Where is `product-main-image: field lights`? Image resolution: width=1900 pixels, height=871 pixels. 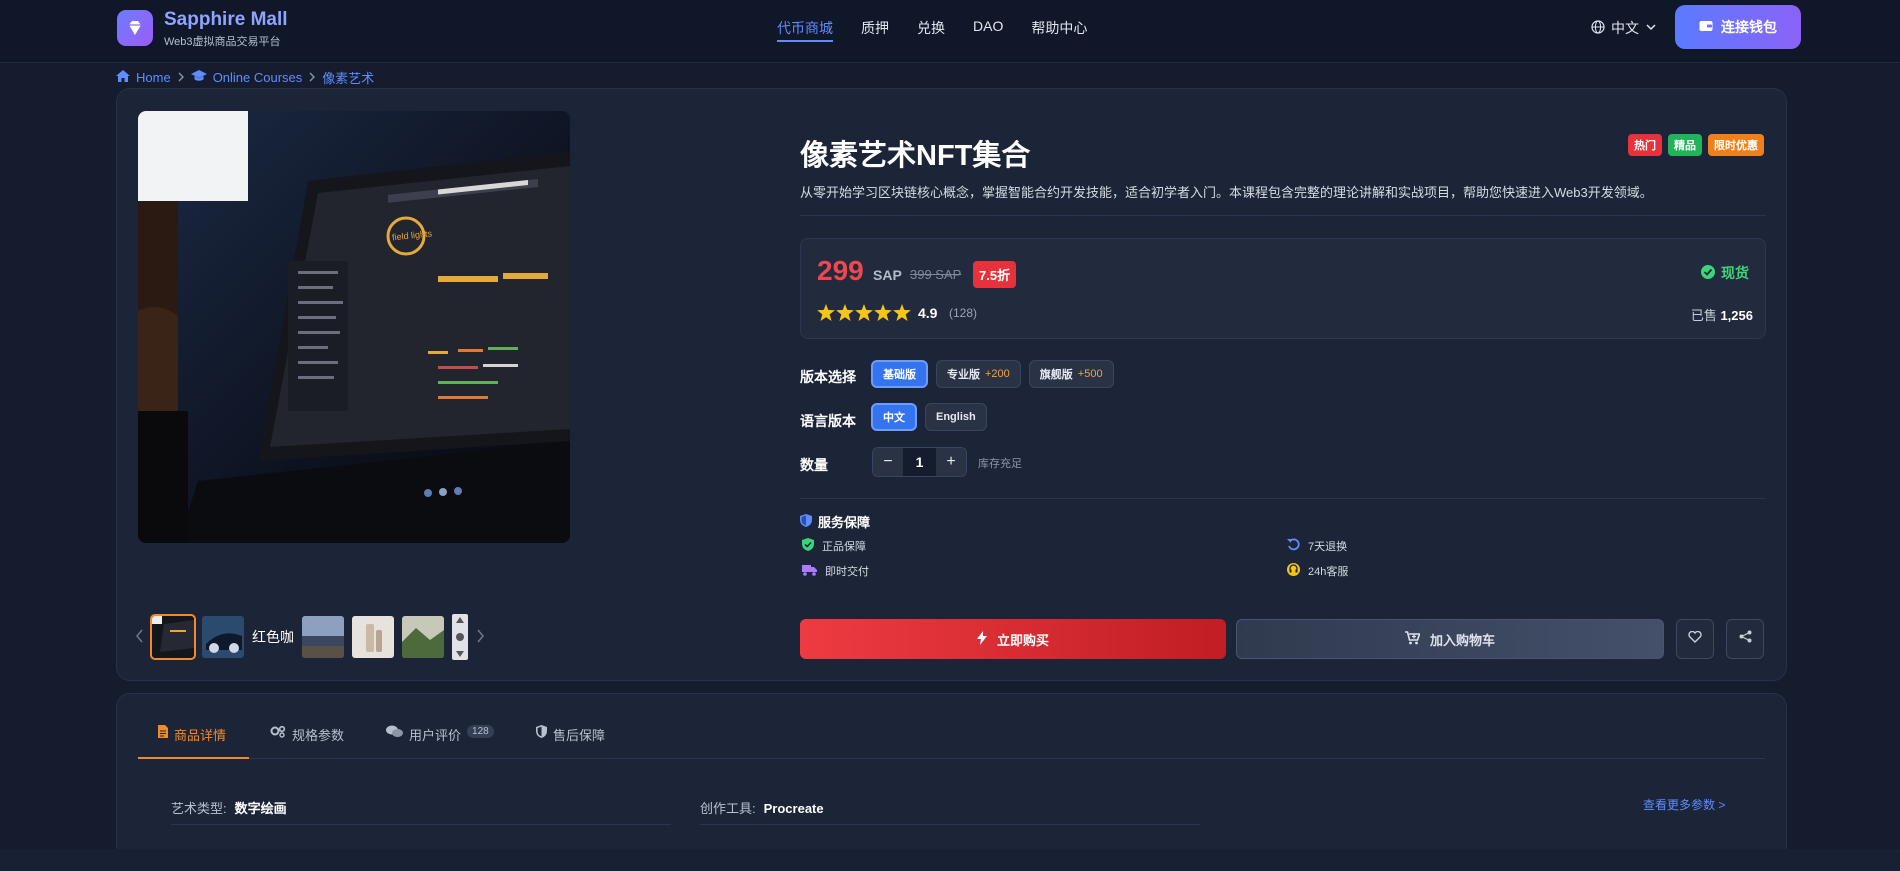 product-main-image: field lights is located at coordinates (354, 327).